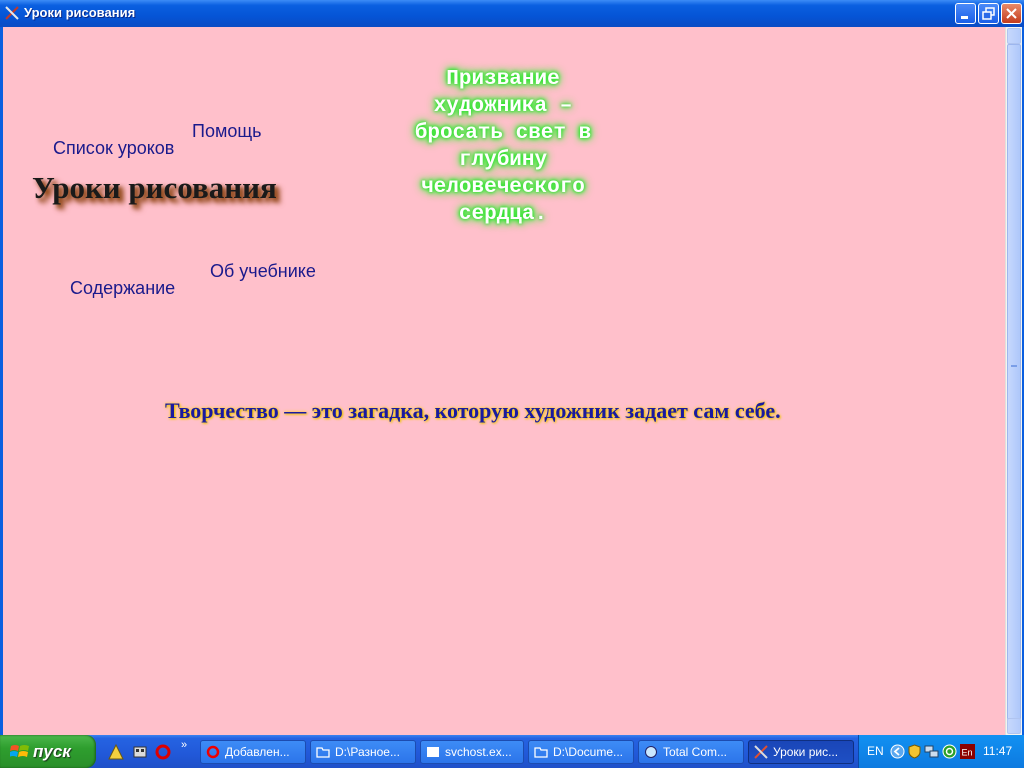 Image resolution: width=1024 pixels, height=768 pixels. I want to click on scroll-thumb, so click(1014, 382).